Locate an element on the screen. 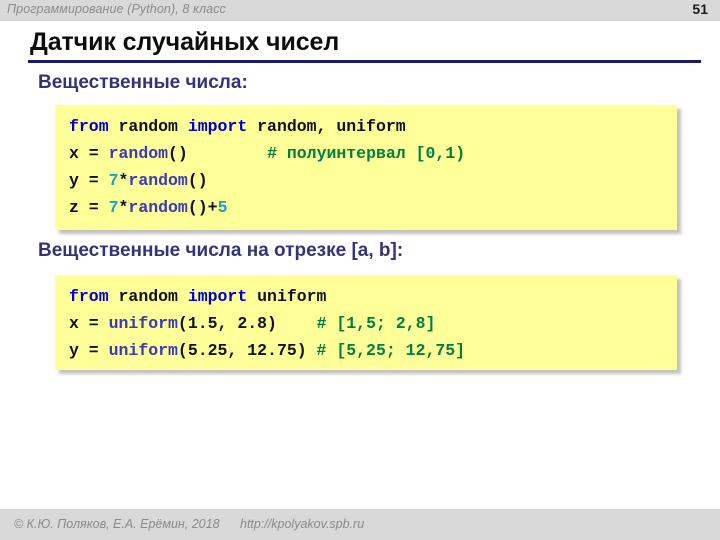 This screenshot has height=540, width=720. code-token-plain: uniform is located at coordinates (292, 296).